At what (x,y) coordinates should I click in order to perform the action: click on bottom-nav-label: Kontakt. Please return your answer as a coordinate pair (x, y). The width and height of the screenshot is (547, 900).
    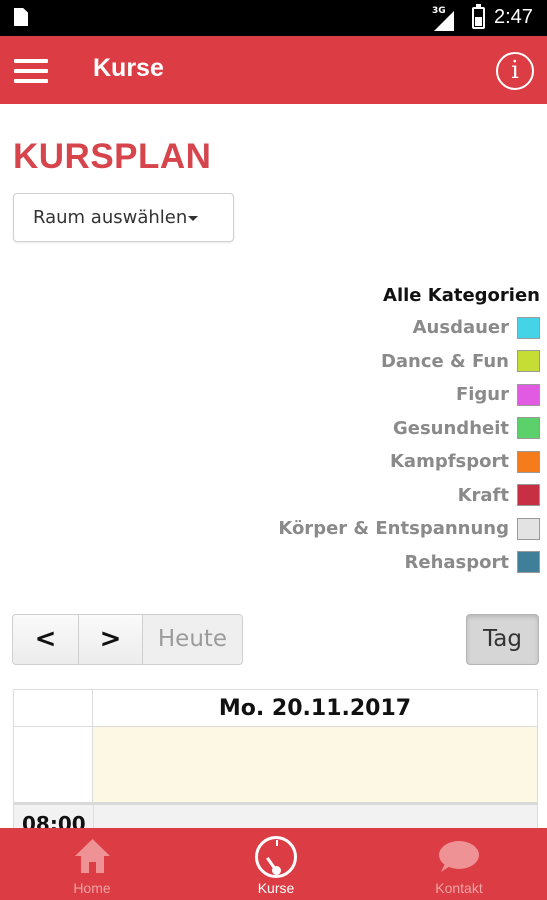
    Looking at the image, I should click on (459, 888).